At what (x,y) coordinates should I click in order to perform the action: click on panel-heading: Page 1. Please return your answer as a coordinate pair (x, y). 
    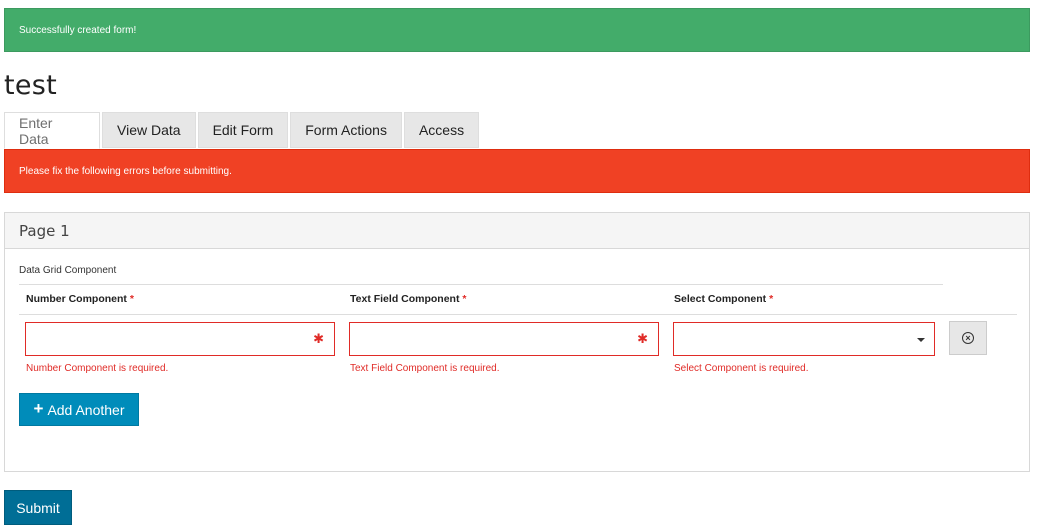
    Looking at the image, I should click on (517, 231).